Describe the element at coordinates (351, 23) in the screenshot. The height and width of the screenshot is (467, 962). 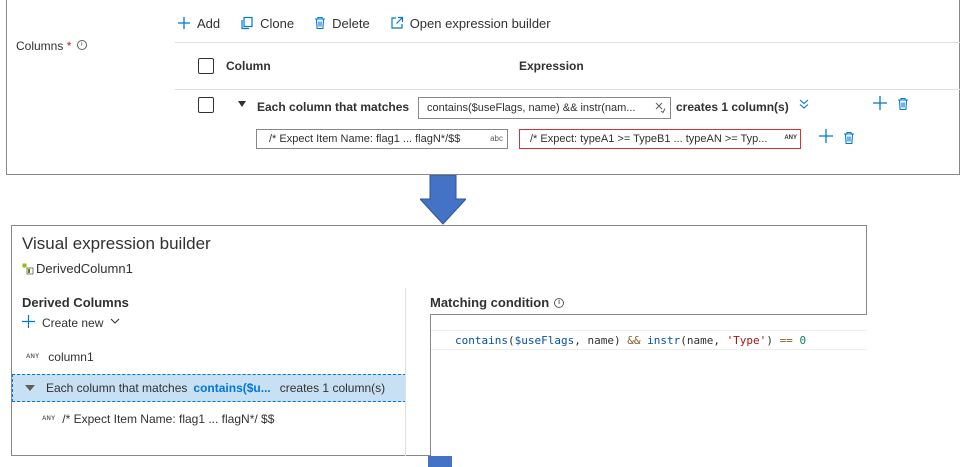
I see `delete-button-label: Delete` at that location.